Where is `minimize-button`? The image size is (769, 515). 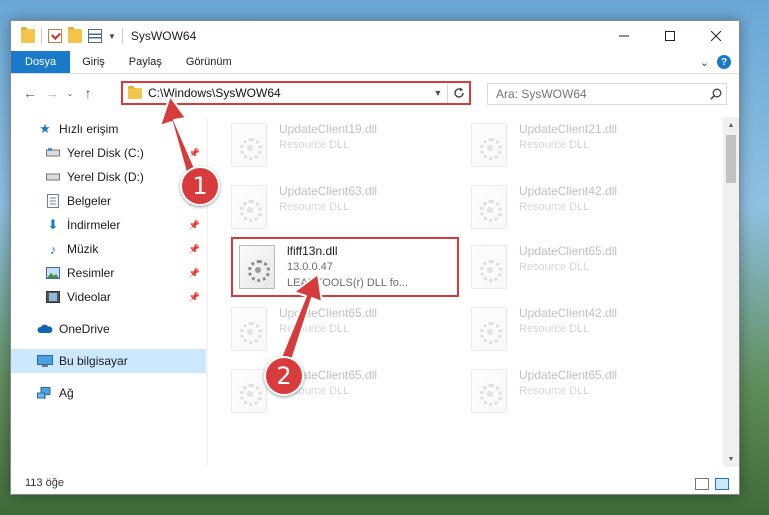
minimize-button is located at coordinates (624, 36).